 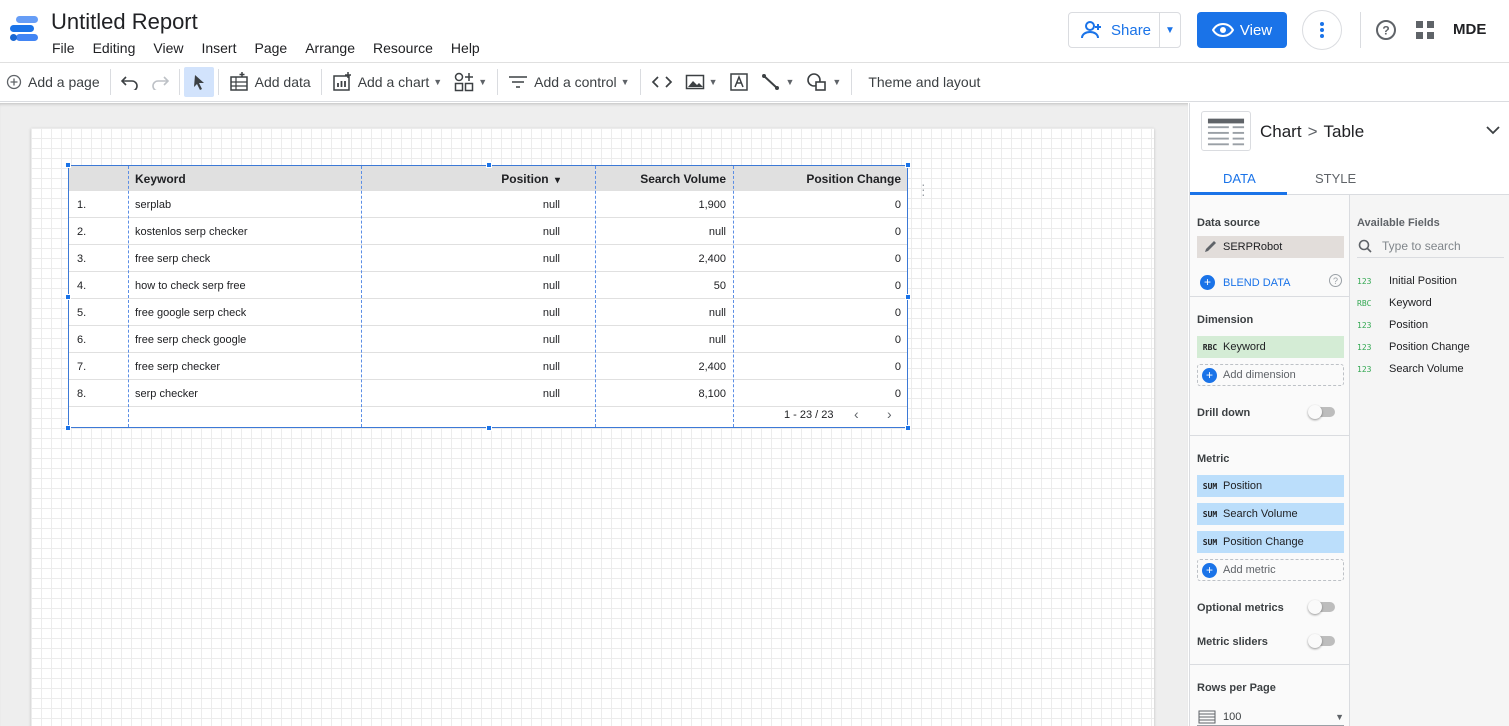 I want to click on optional-metrics-toggle, so click(x=1322, y=607).